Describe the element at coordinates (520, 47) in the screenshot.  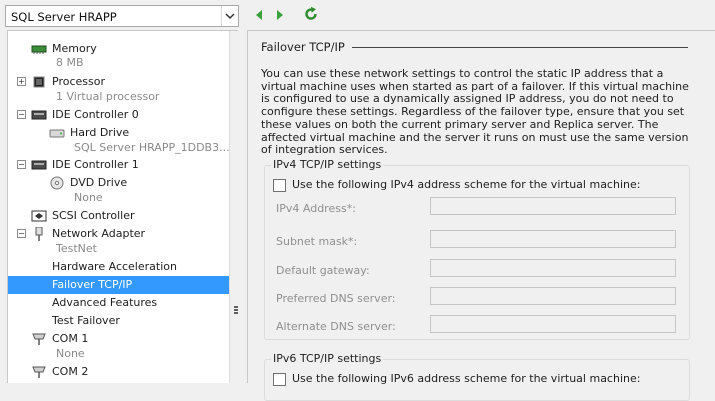
I see `section-divider` at that location.